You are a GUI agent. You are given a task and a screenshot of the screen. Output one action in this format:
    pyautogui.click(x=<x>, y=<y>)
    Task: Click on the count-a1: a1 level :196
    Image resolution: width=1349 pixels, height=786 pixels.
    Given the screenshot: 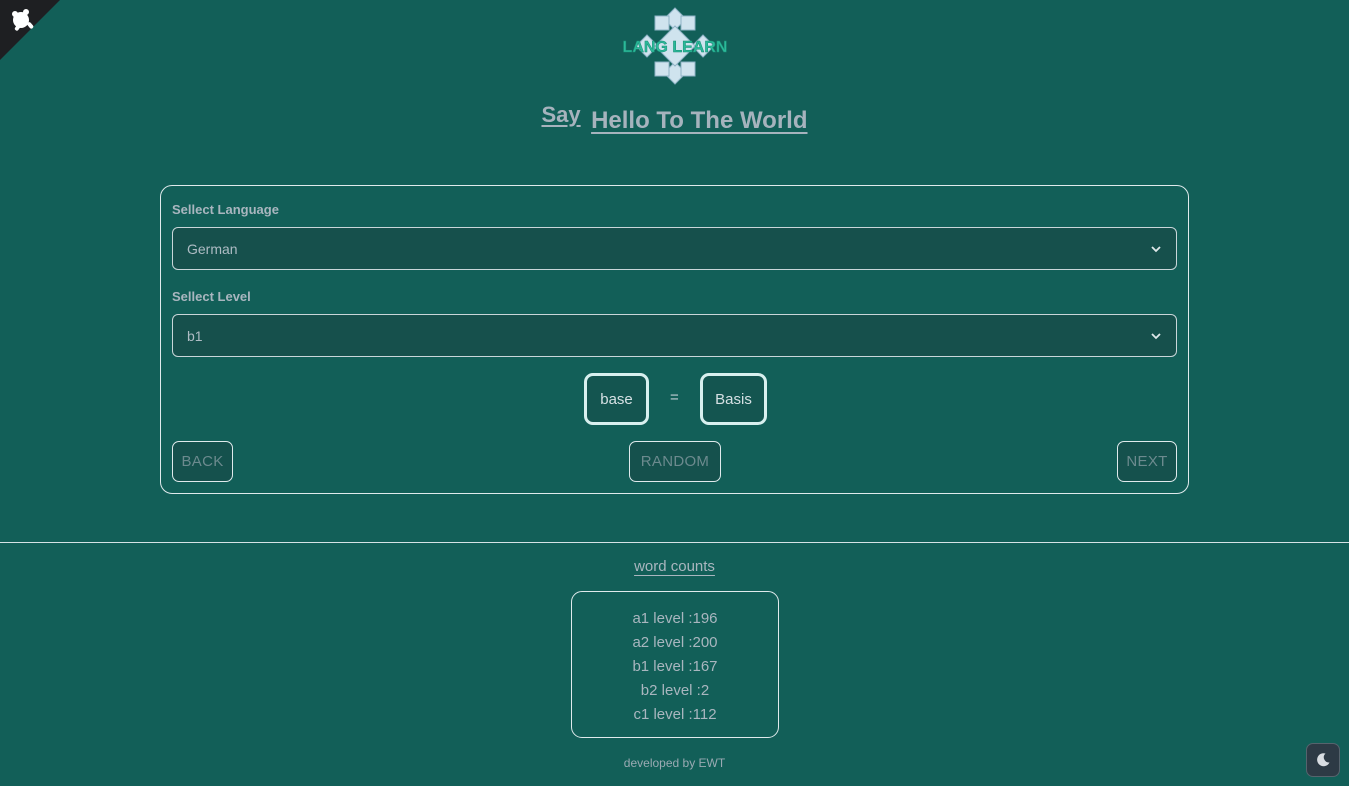 What is the action you would take?
    pyautogui.click(x=675, y=618)
    